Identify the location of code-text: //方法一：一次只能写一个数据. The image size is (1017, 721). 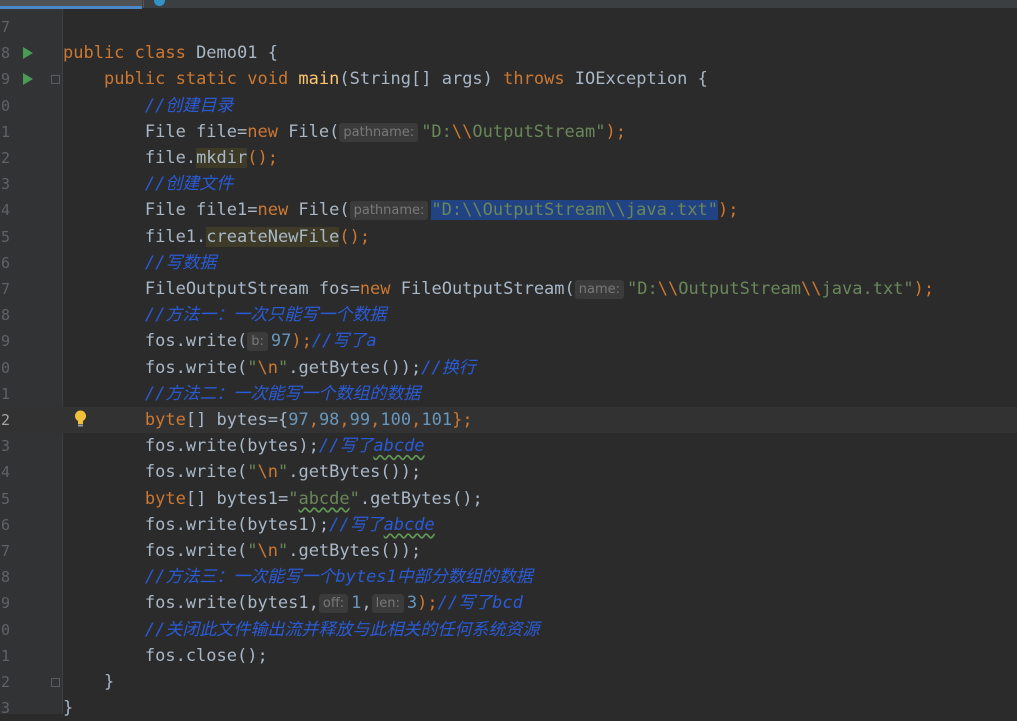
(224, 315).